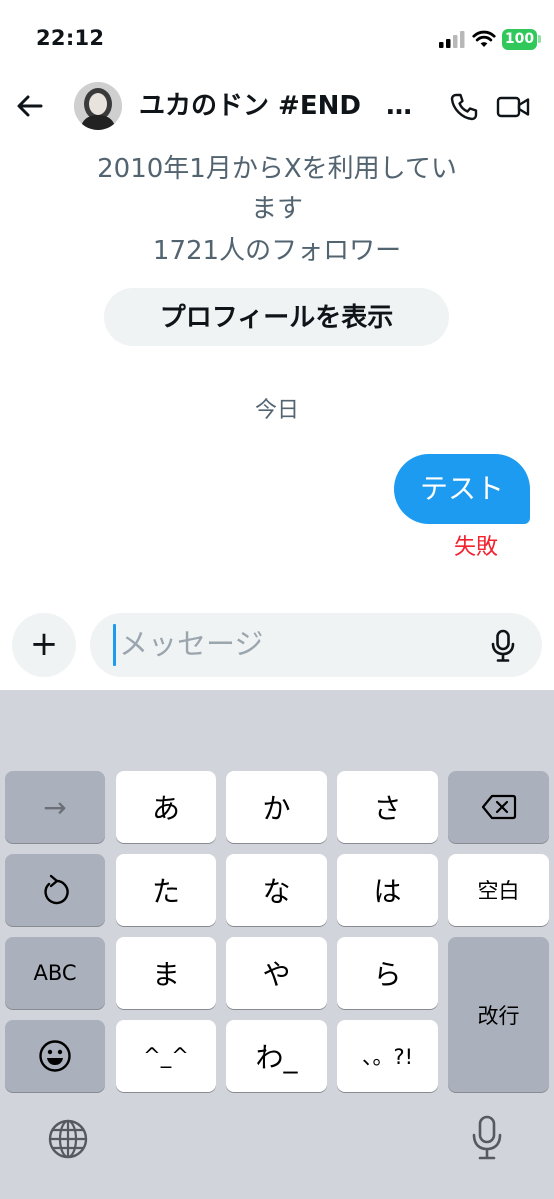 The width and height of the screenshot is (554, 1199). What do you see at coordinates (503, 646) in the screenshot?
I see `microphone-icon` at bounding box center [503, 646].